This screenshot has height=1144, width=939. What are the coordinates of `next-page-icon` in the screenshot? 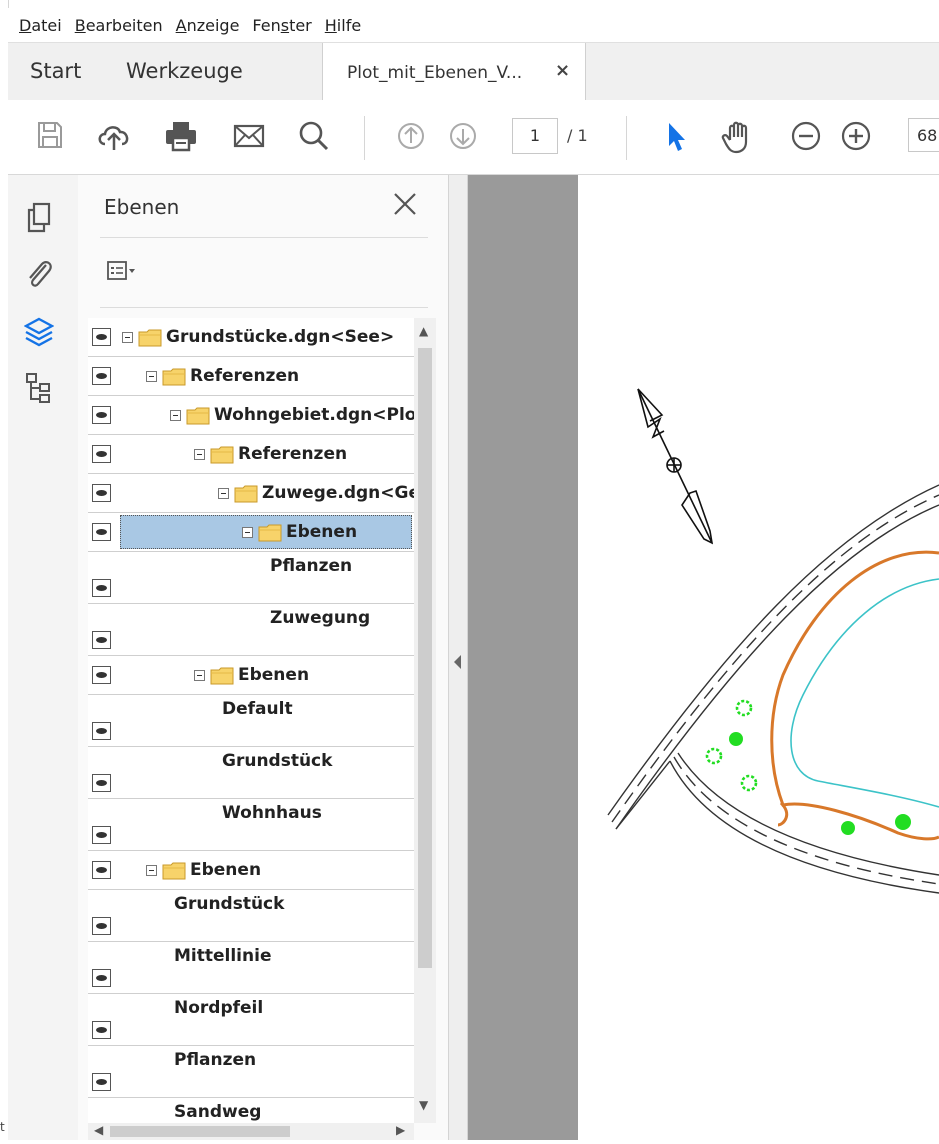 It's located at (463, 136).